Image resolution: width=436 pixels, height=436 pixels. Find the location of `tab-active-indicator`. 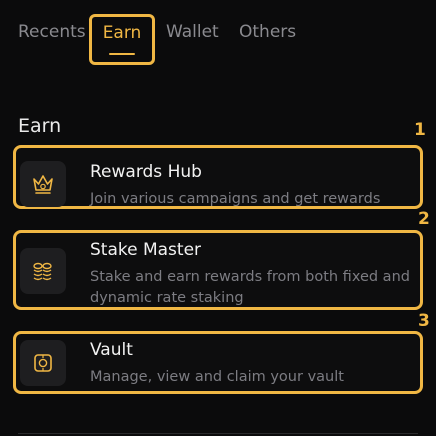

tab-active-indicator is located at coordinates (122, 54).